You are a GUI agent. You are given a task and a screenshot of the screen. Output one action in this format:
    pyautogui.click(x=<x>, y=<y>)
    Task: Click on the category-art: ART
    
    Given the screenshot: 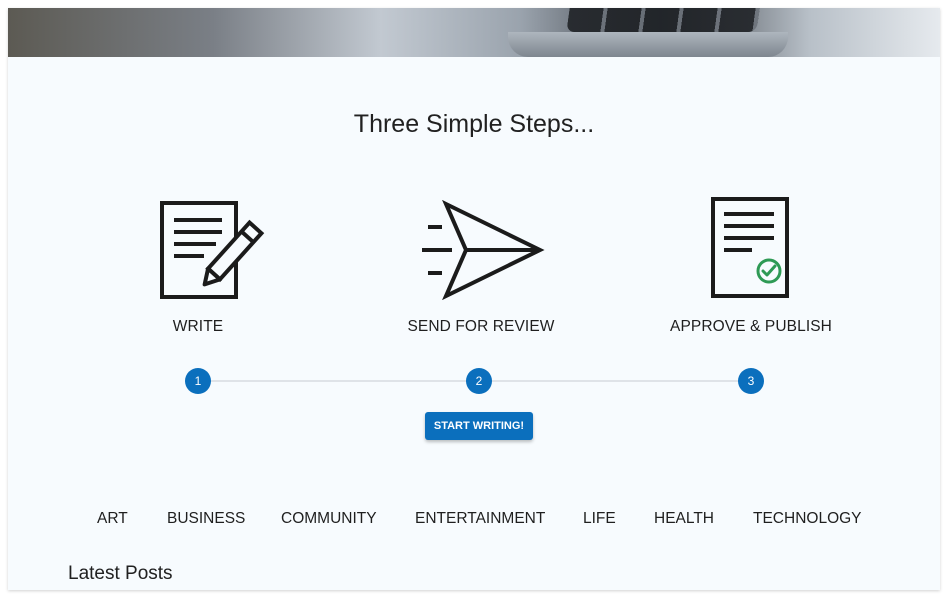 What is the action you would take?
    pyautogui.click(x=112, y=519)
    